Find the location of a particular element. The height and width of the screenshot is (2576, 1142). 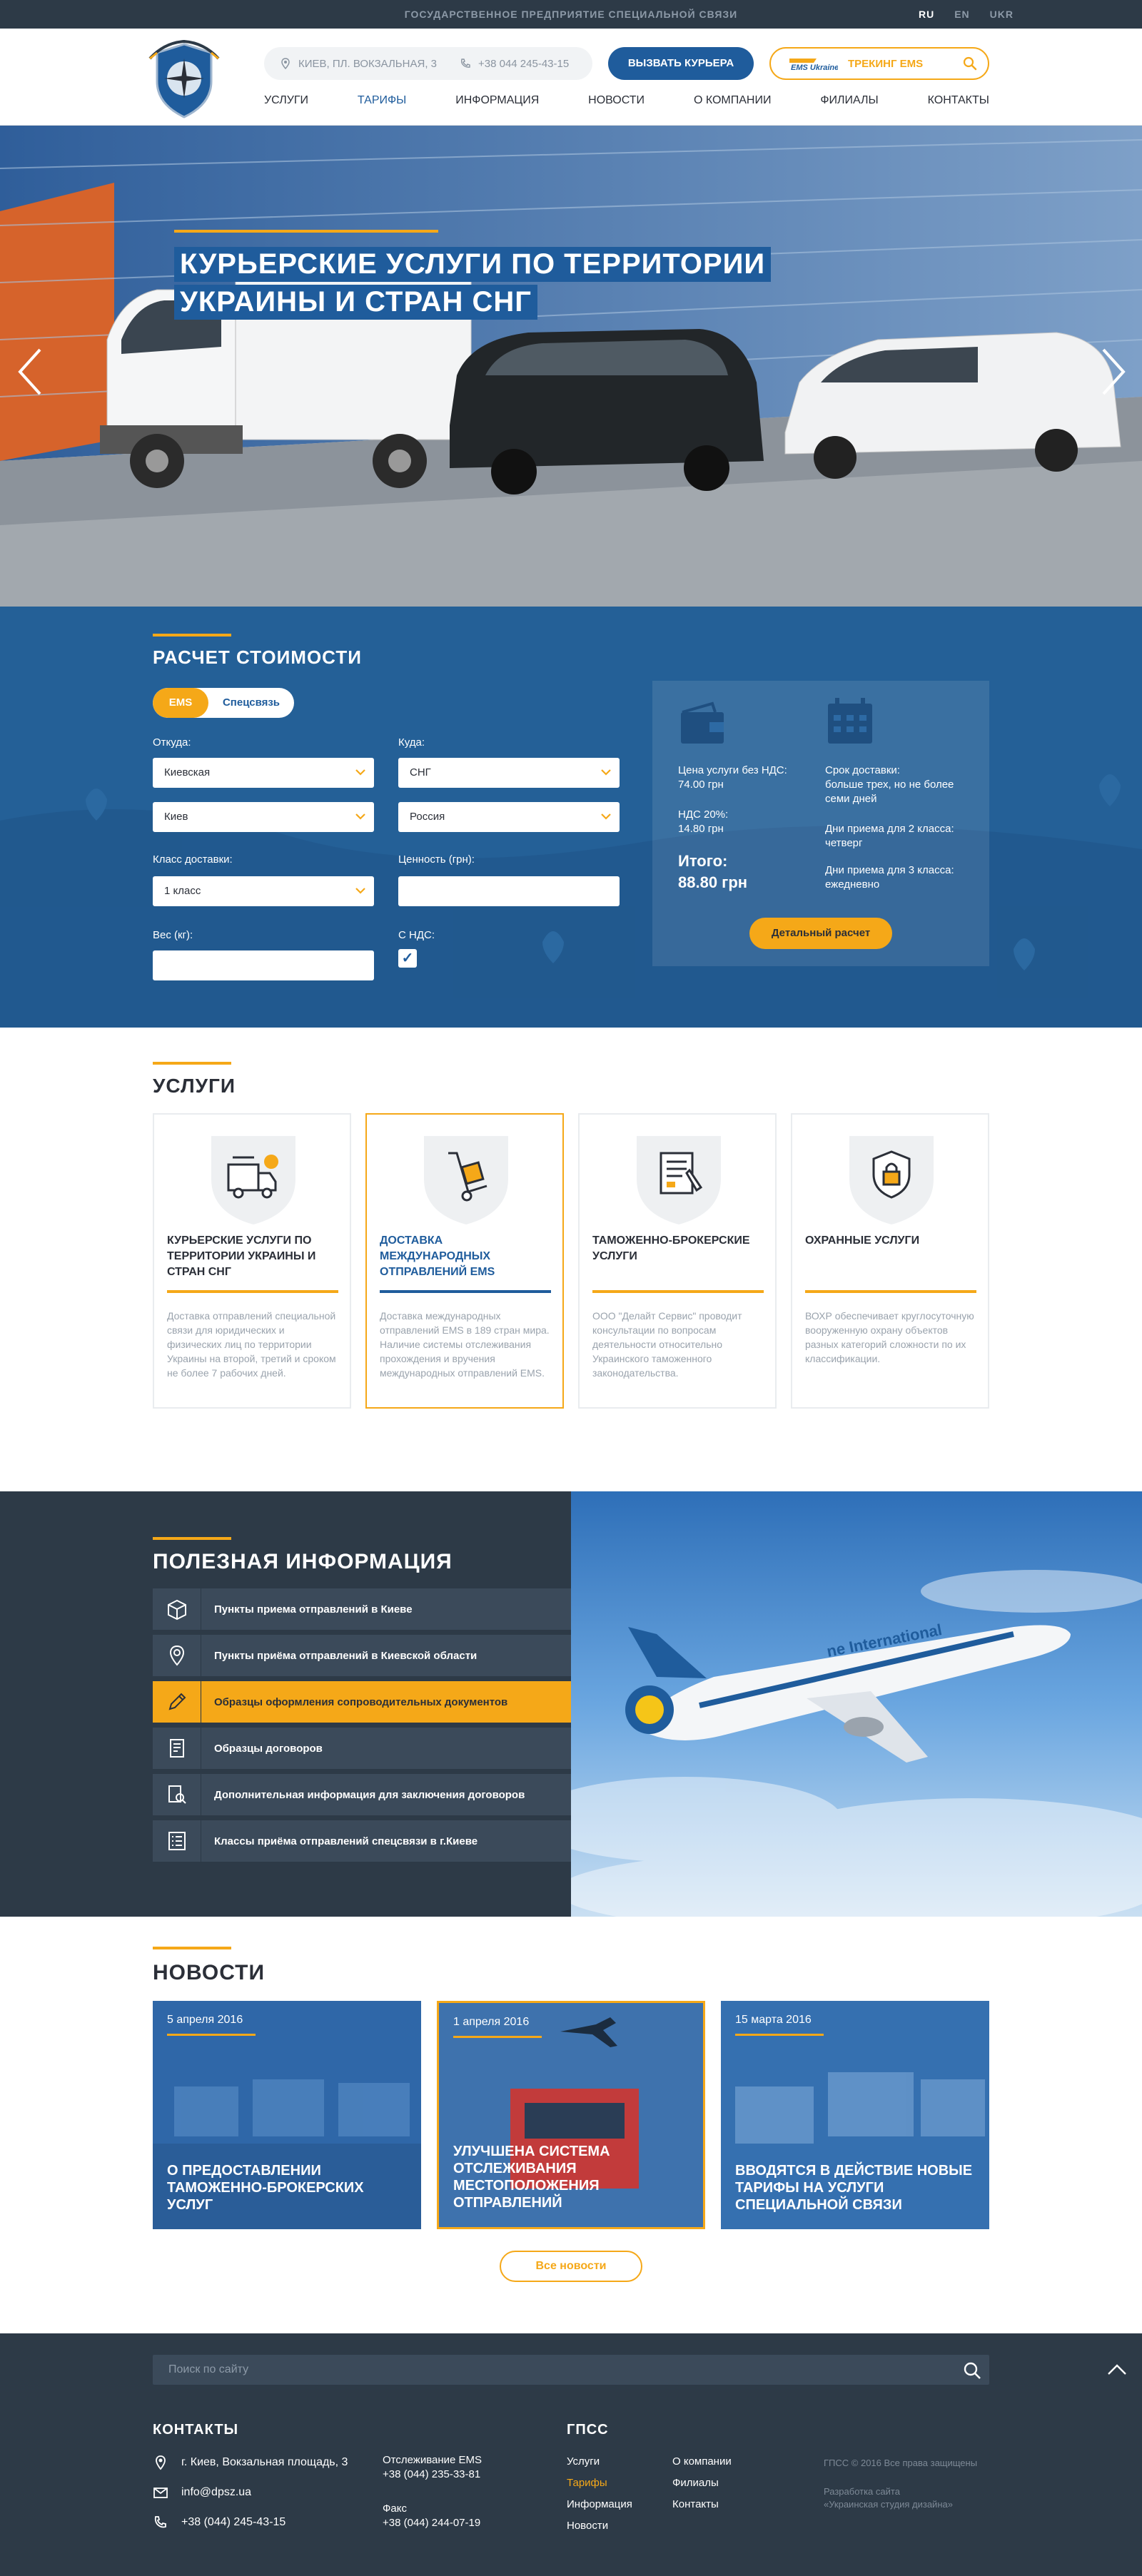

footer-link-news: Новости is located at coordinates (587, 2526).